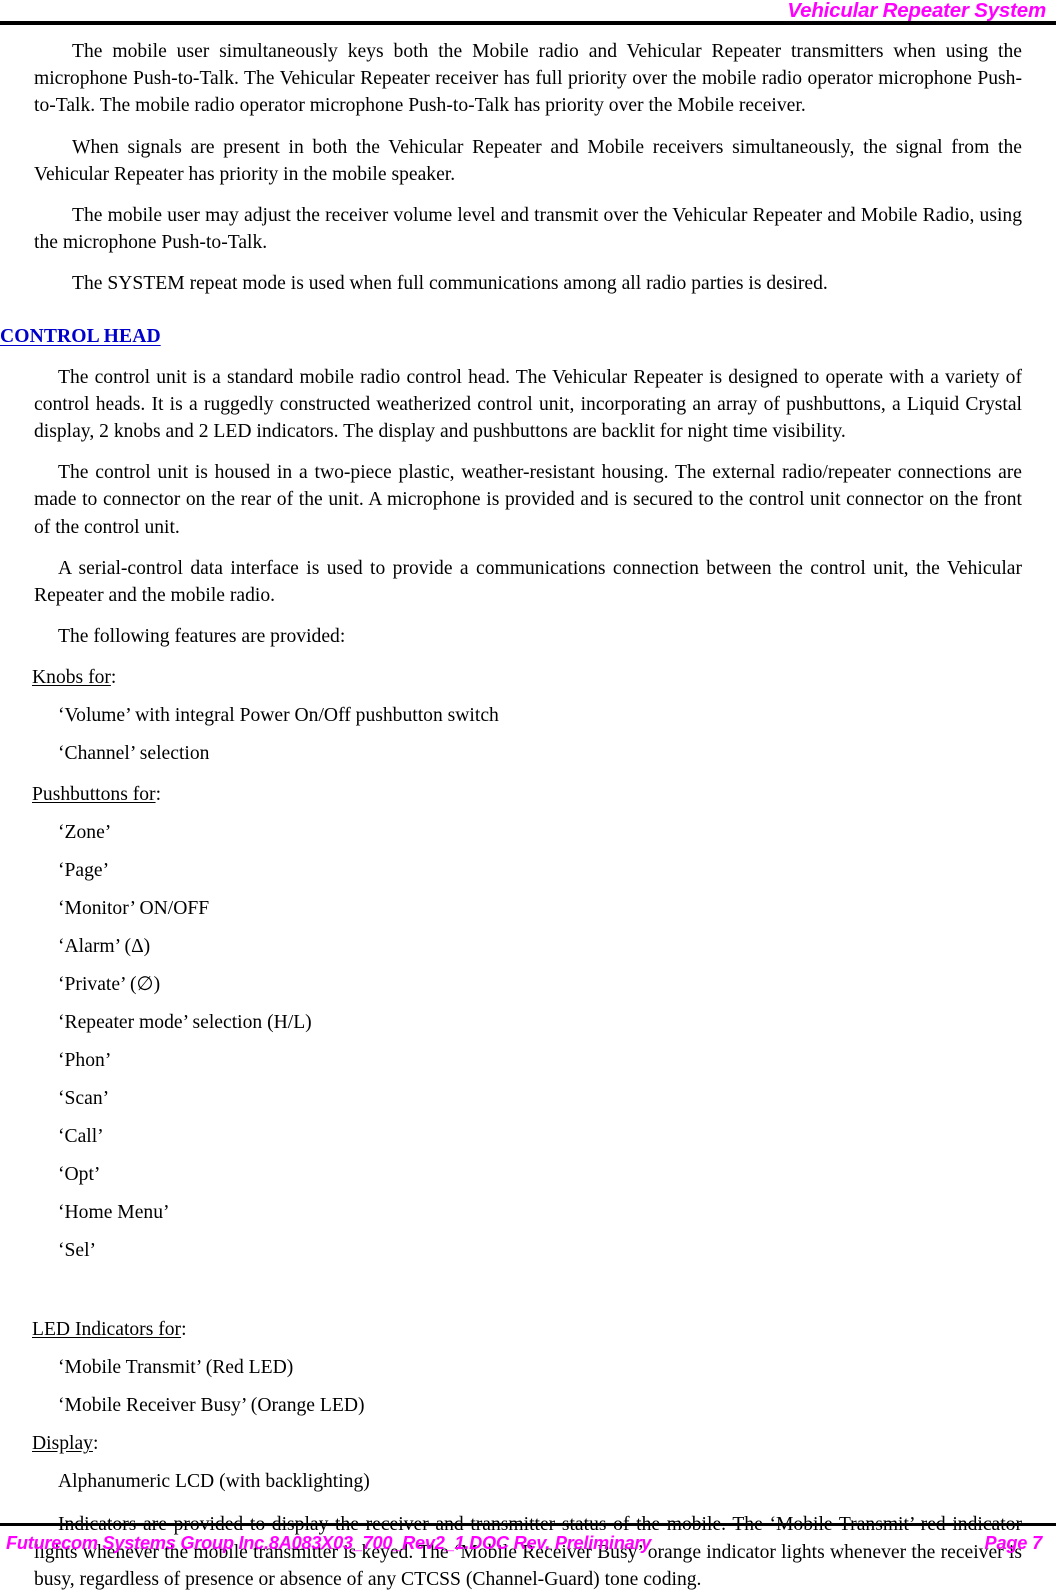  I want to click on list-item: ‘Opt’, so click(79, 1175).